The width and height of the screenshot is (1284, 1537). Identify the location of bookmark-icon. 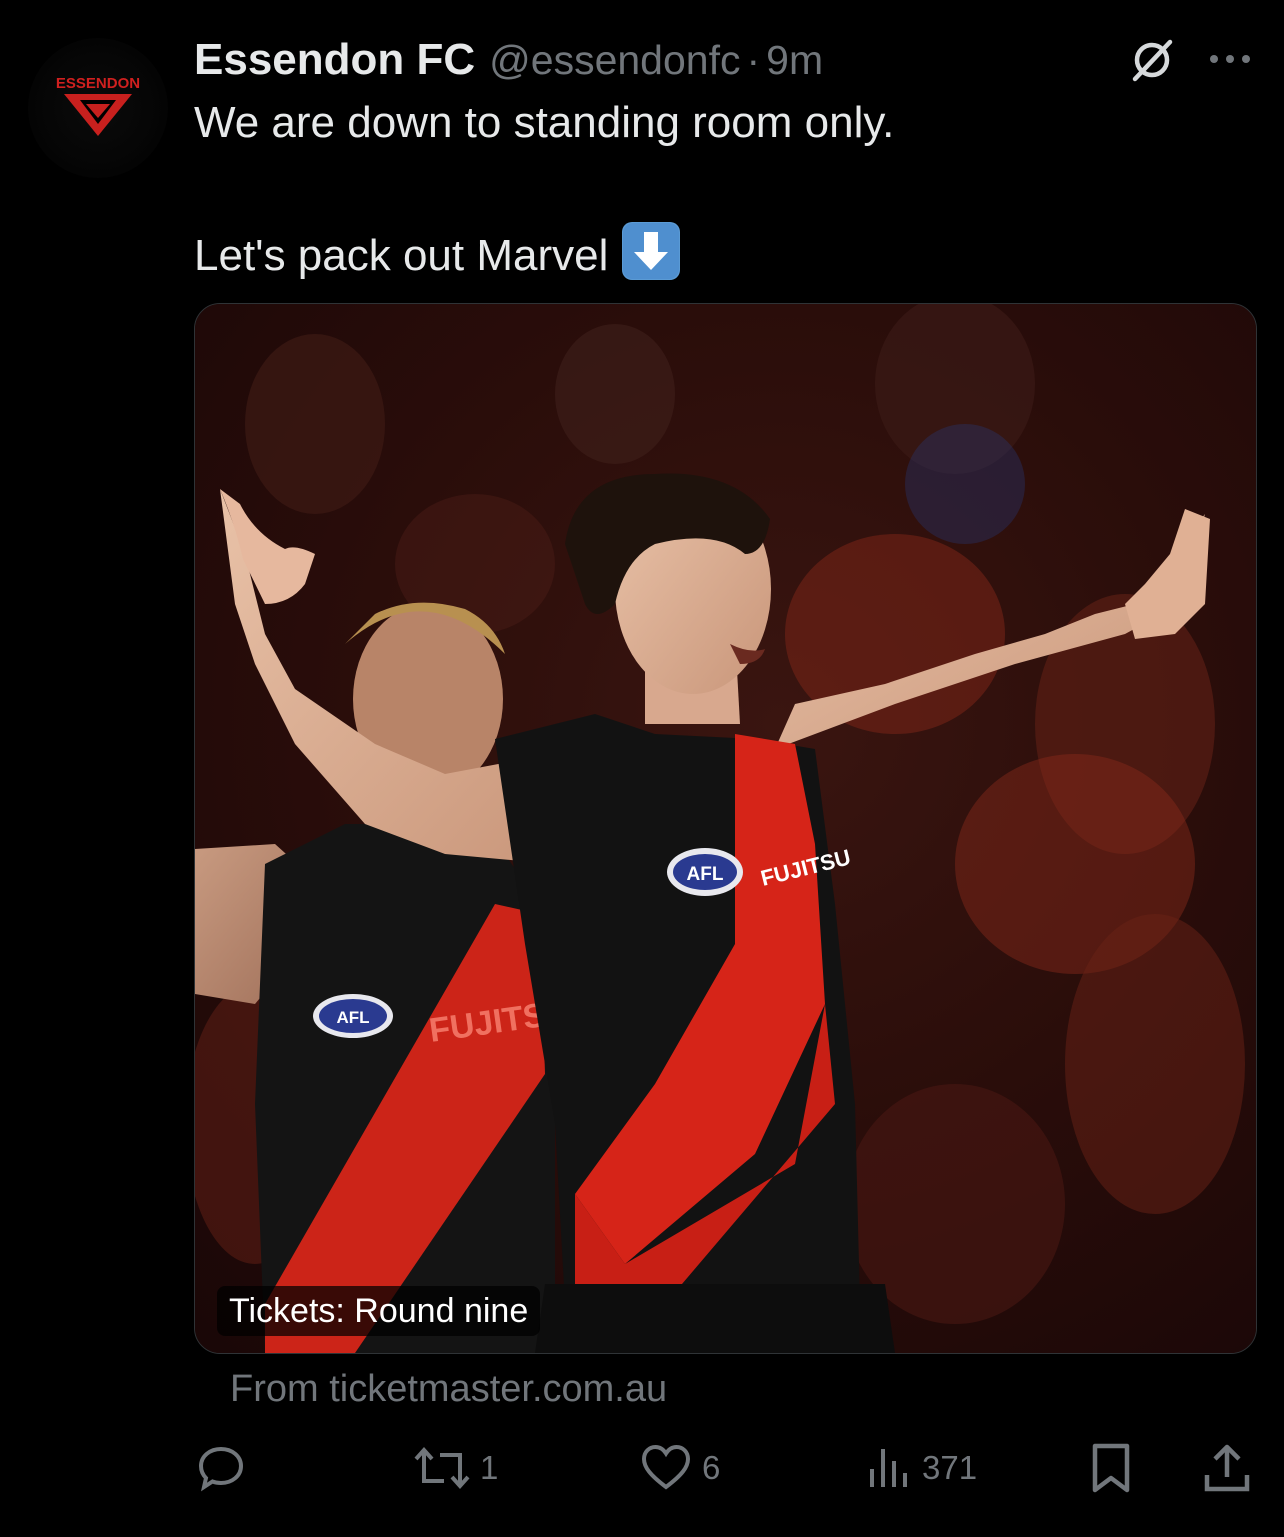
(1111, 1468).